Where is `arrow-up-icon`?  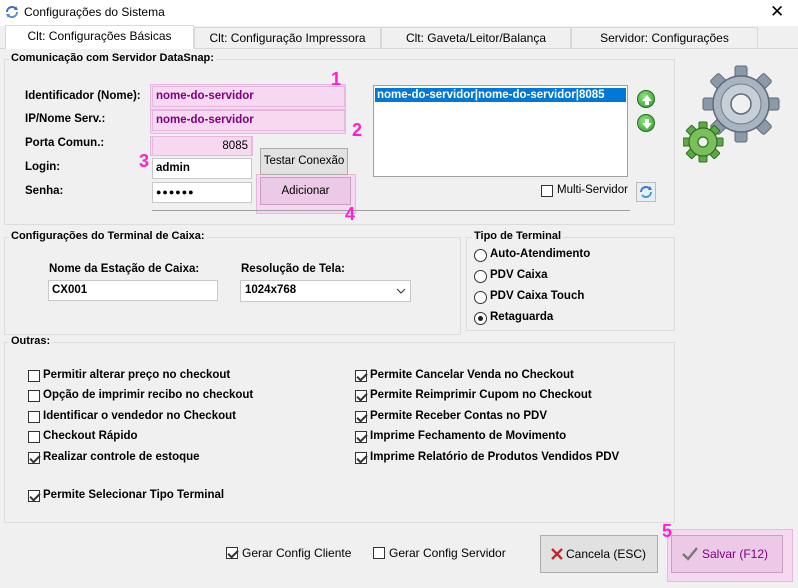 arrow-up-icon is located at coordinates (647, 100).